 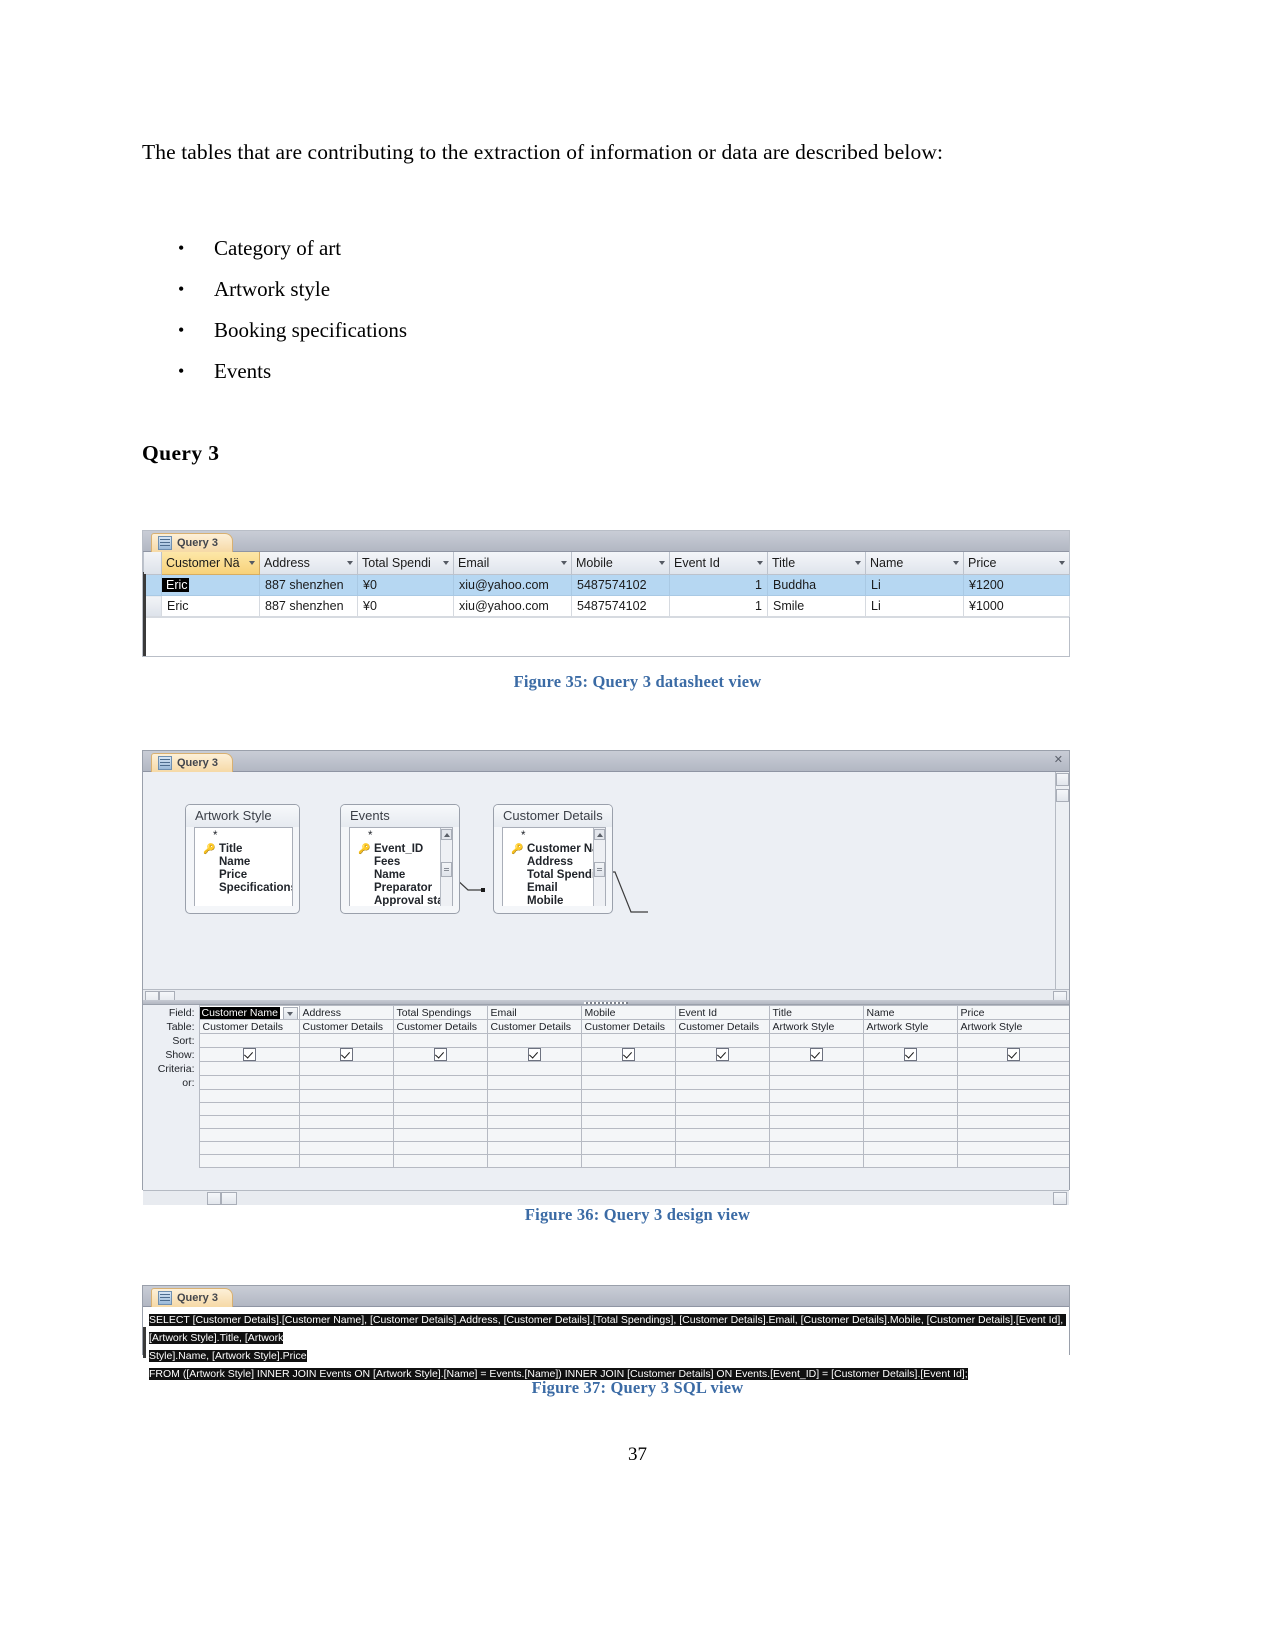 I want to click on grid-field-cell-2: Address, so click(x=346, y=1012).